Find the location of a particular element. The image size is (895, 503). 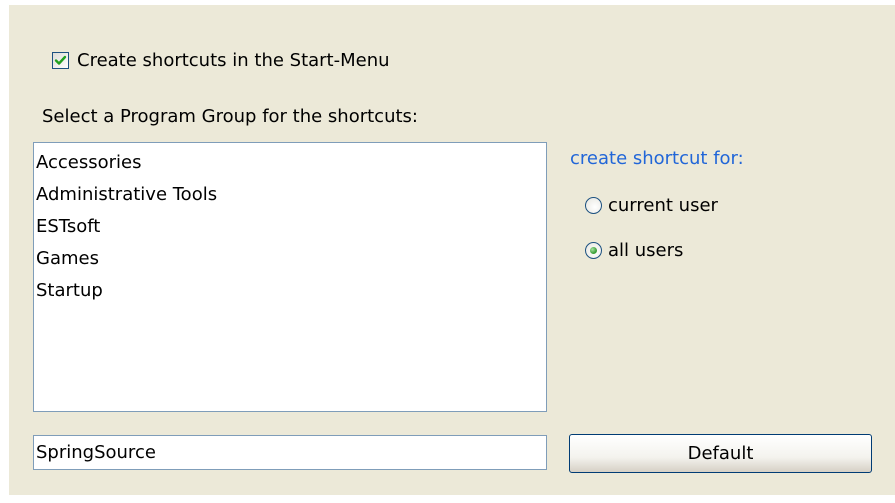

create-shortcuts-checkbox is located at coordinates (60, 60).